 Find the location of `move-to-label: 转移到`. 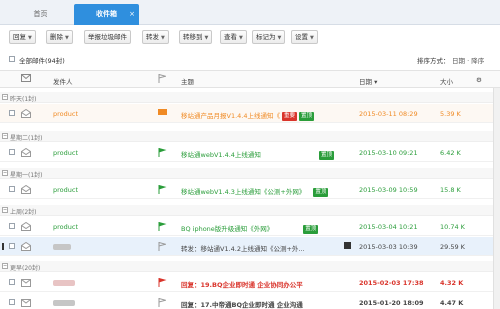

move-to-label: 转移到 is located at coordinates (193, 37).